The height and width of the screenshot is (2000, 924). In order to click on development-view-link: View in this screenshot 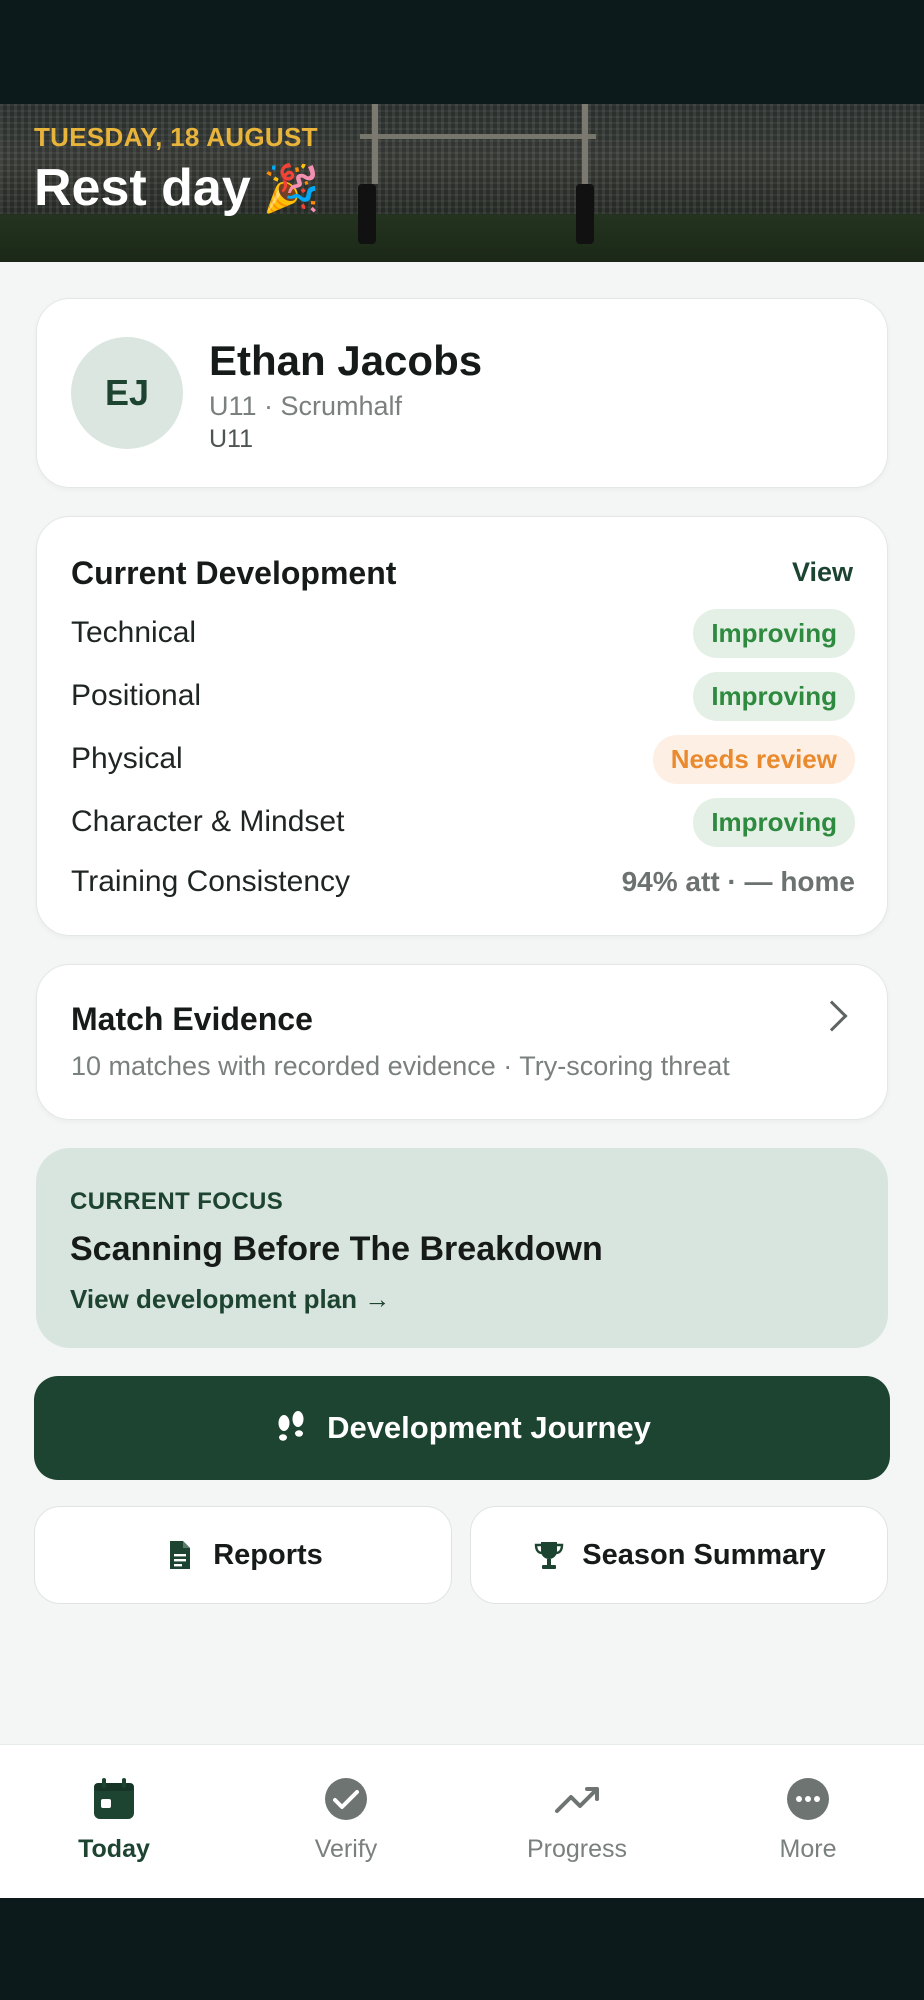, I will do `click(822, 572)`.